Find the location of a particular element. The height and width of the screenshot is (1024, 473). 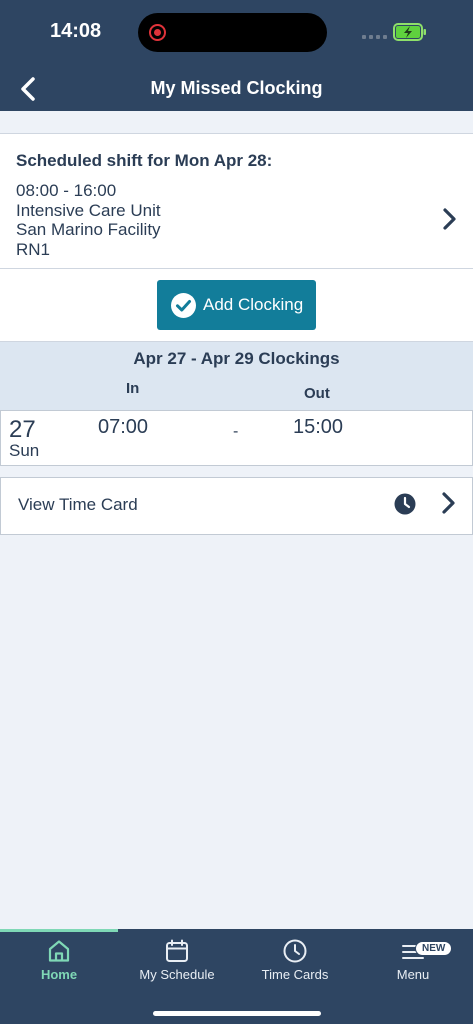

tab-time-cards: Time Cards is located at coordinates (295, 960).